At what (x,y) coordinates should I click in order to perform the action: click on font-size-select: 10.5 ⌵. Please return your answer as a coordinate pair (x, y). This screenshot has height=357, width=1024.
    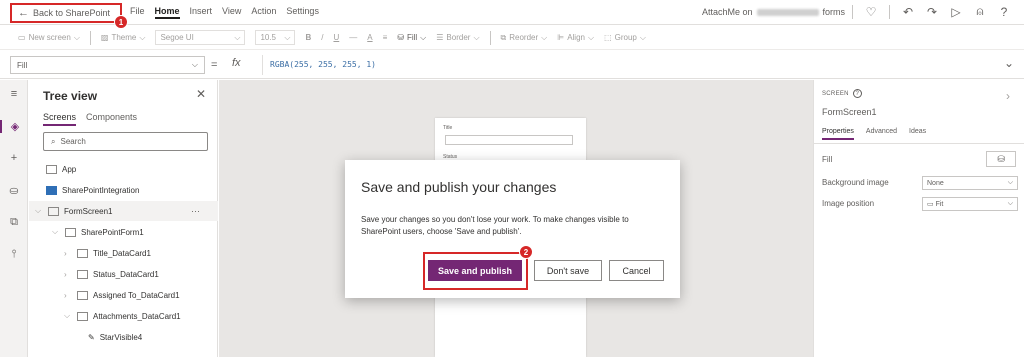
    Looking at the image, I should click on (275, 37).